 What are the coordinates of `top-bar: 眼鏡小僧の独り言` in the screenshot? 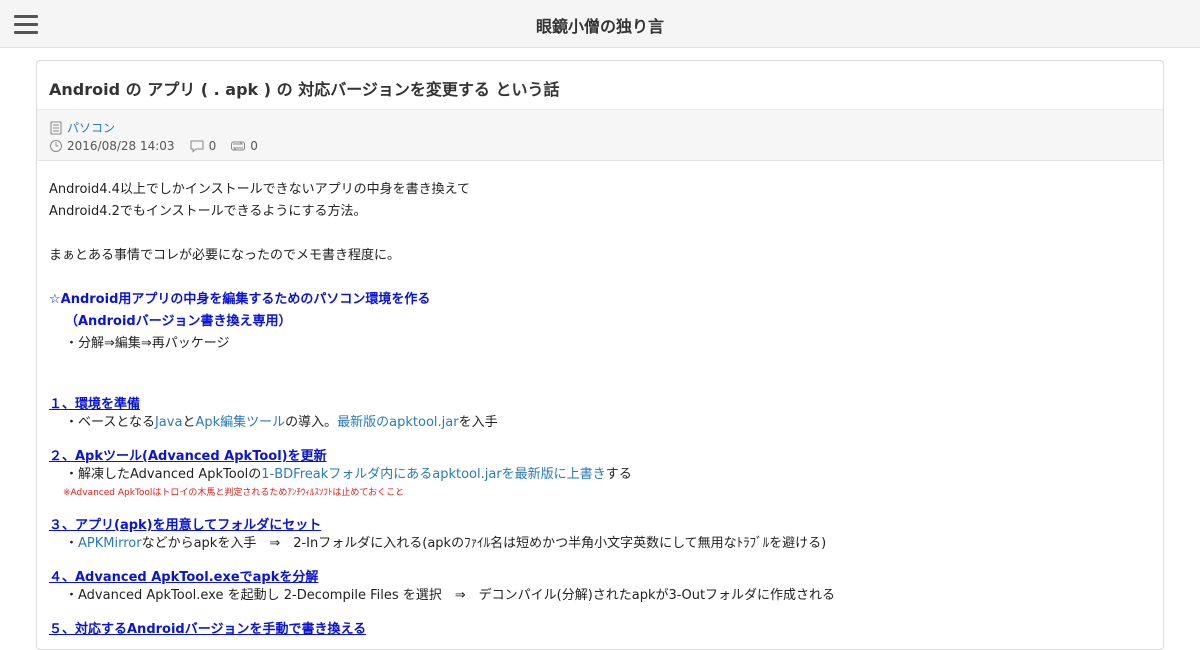 It's located at (600, 24).